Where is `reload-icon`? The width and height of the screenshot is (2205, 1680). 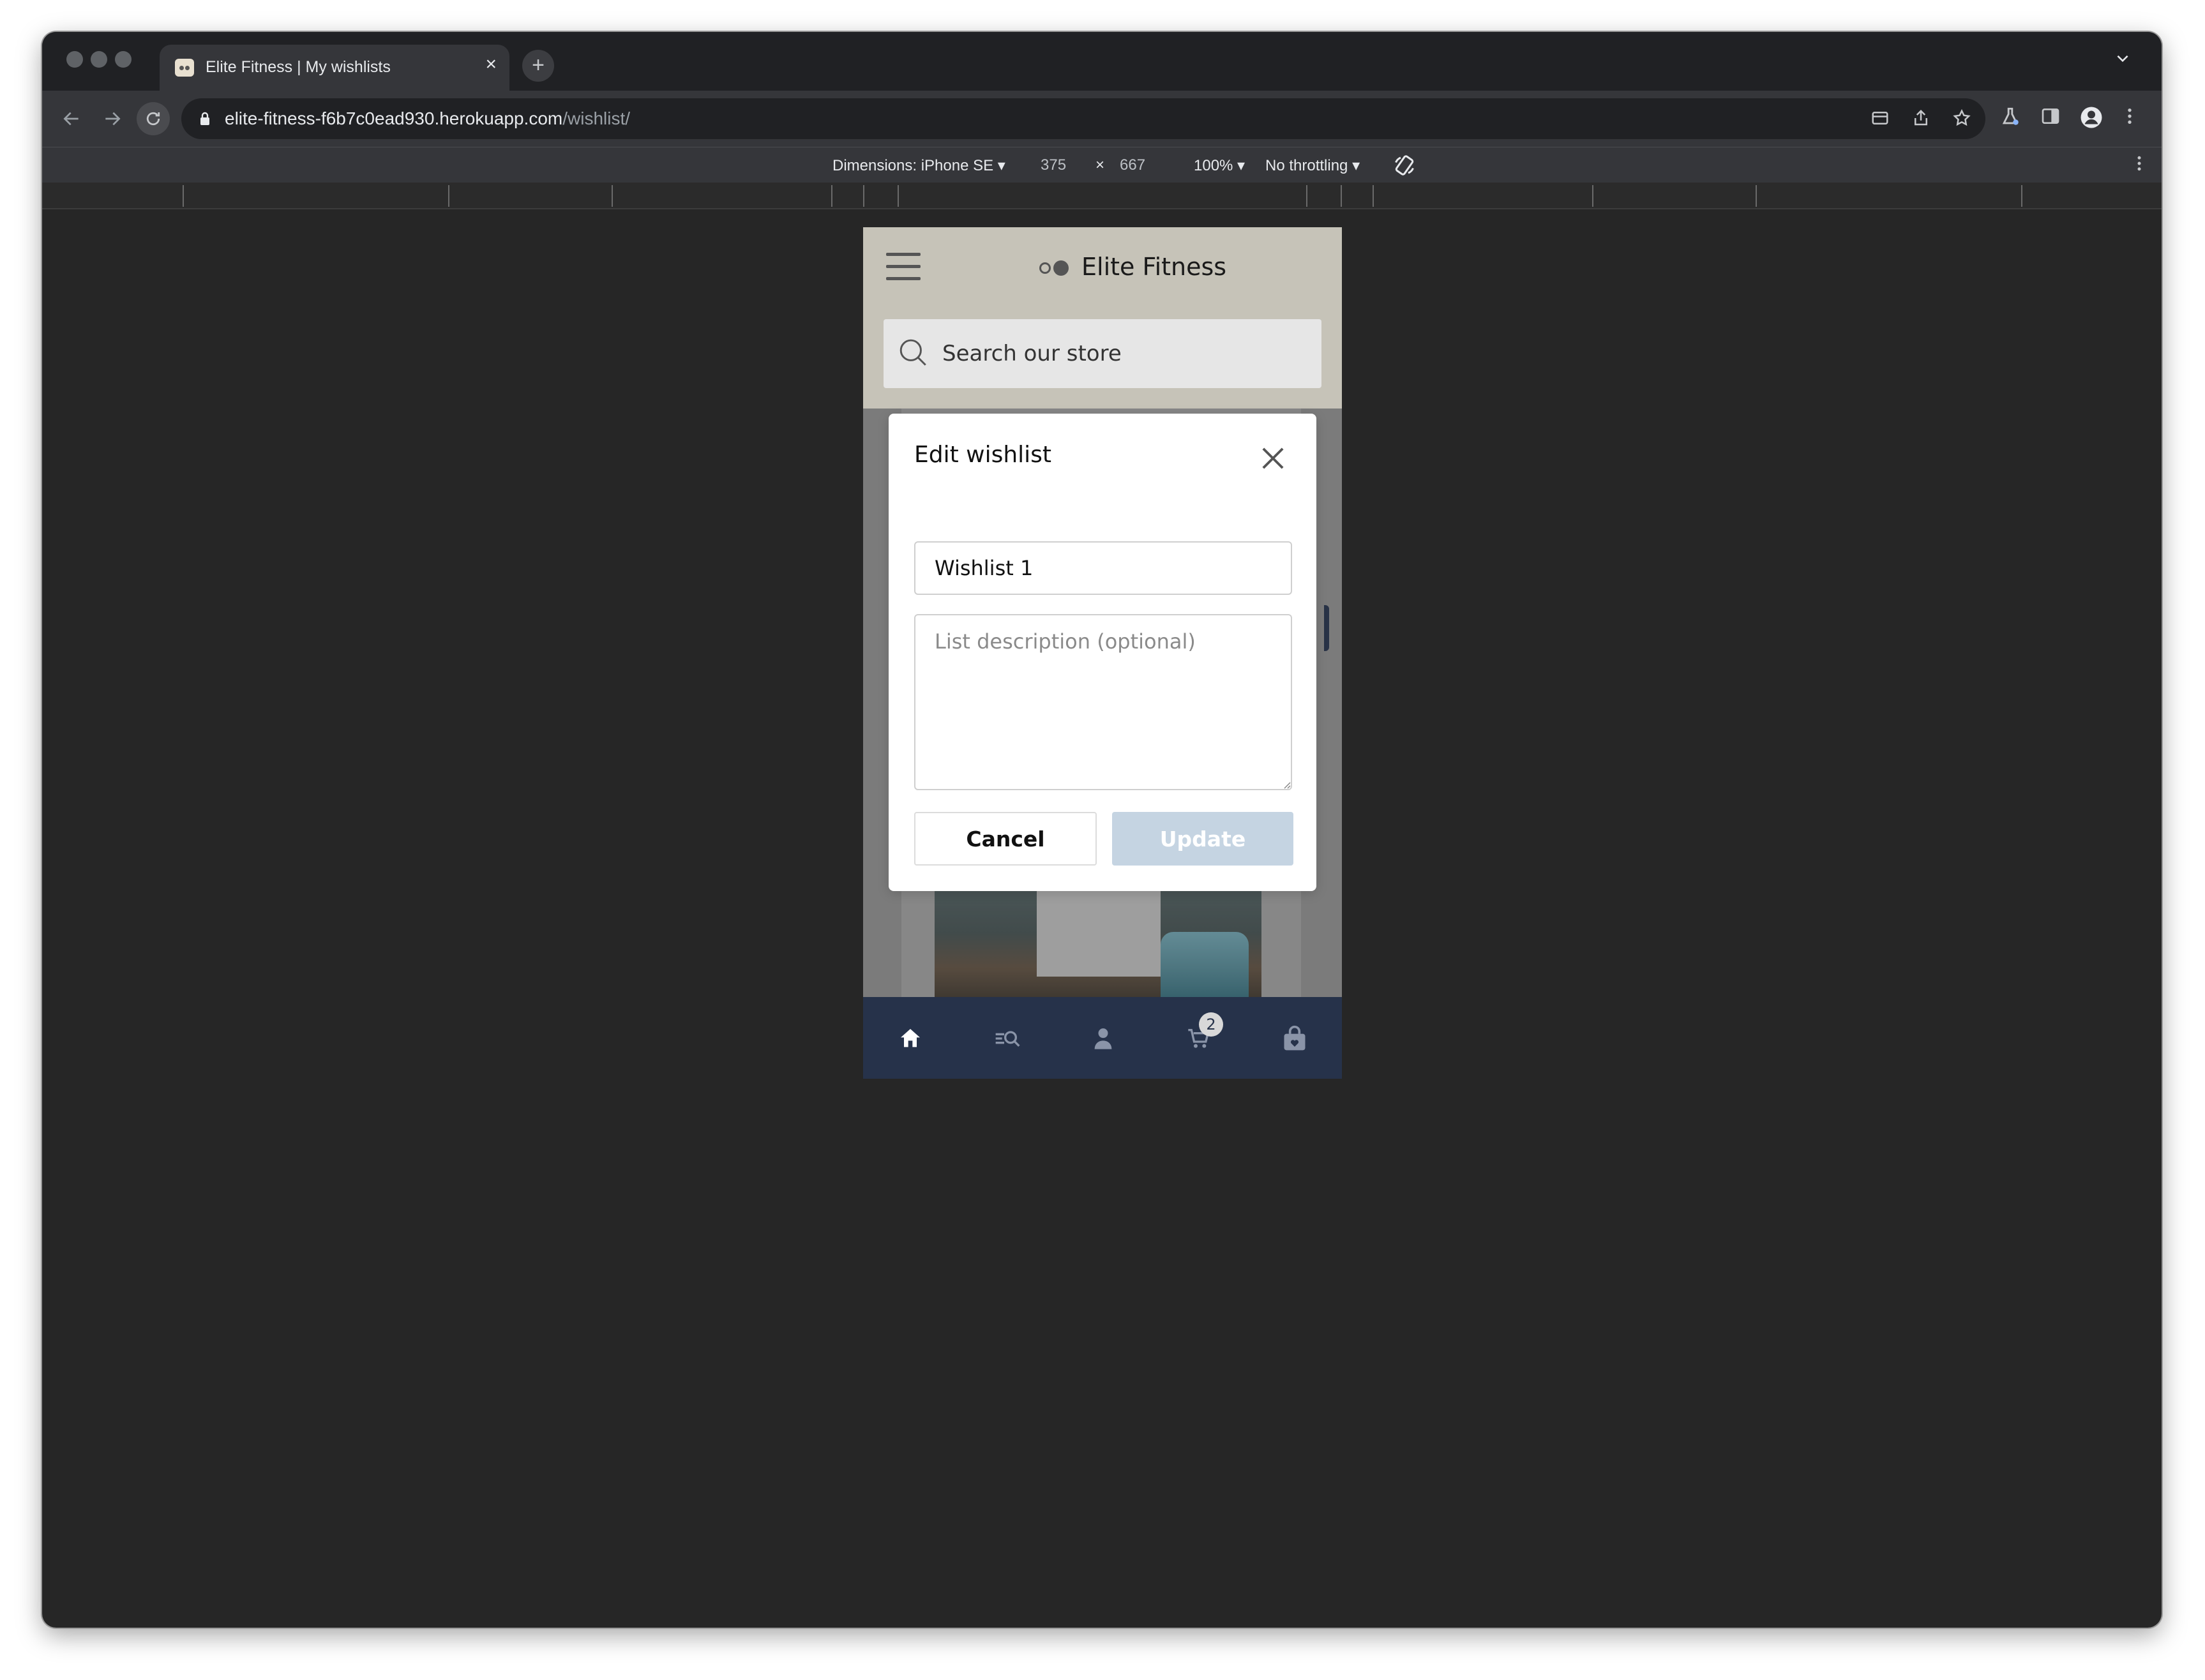
reload-icon is located at coordinates (153, 119).